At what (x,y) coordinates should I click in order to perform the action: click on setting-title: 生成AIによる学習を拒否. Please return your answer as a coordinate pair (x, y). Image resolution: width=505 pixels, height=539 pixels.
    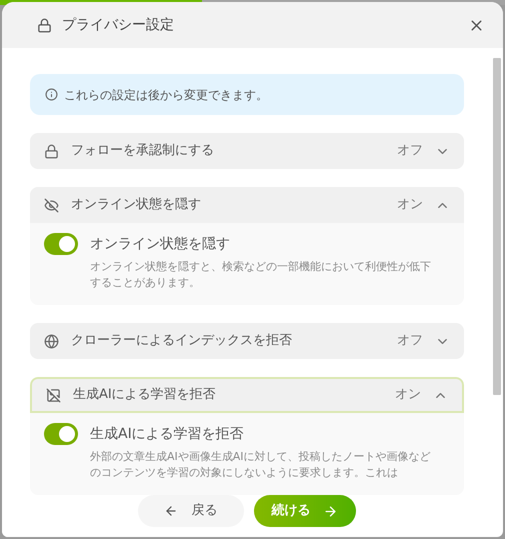
    Looking at the image, I should click on (144, 395).